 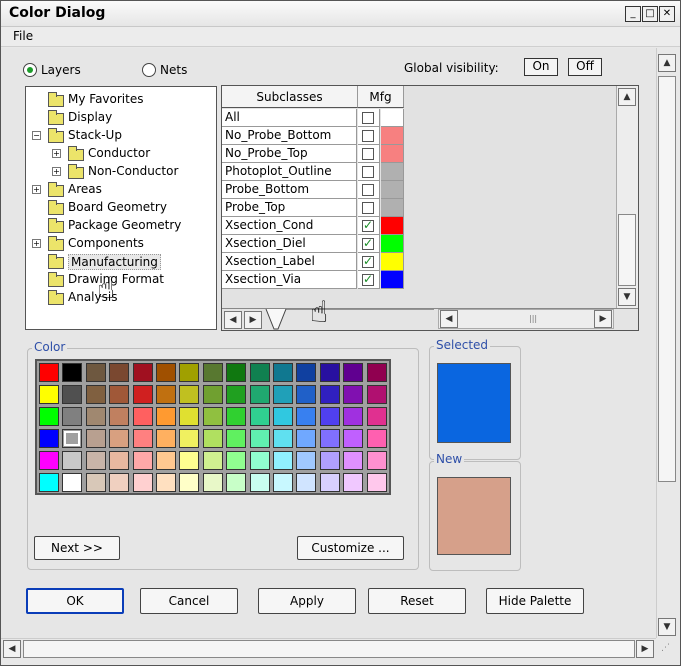 I want to click on mfg-column-header: Mfg, so click(x=381, y=97).